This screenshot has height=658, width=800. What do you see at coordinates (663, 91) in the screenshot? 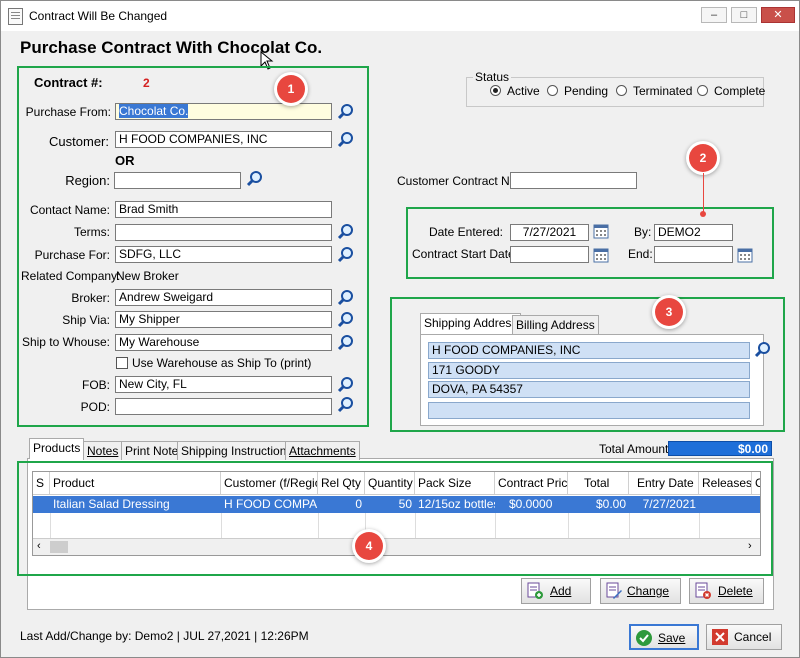
I see `status-terminated-label: Terminated` at bounding box center [663, 91].